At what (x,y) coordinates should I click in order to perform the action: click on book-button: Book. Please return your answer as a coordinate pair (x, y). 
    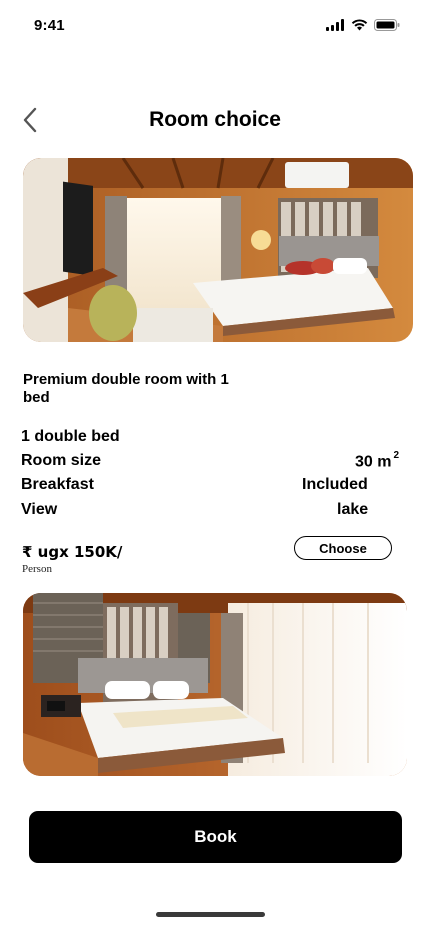
    Looking at the image, I should click on (215, 837).